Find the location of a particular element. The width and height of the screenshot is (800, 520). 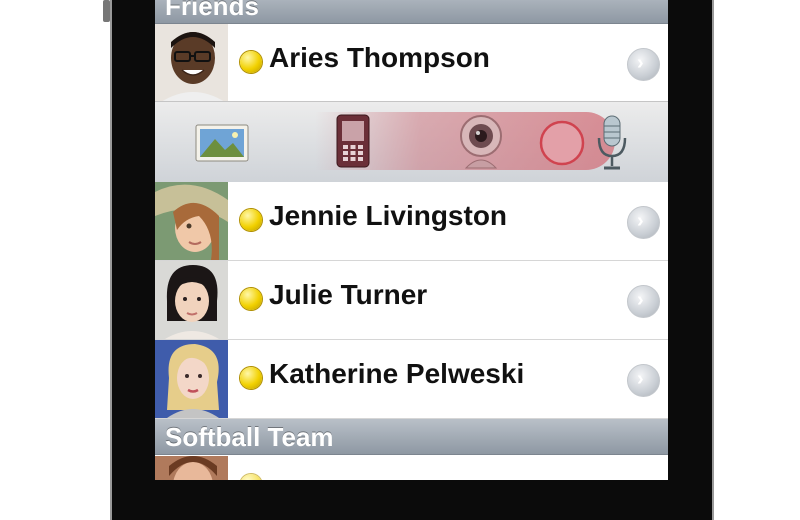

contact-row-katherine-pelweski: Katherine Pelweski › is located at coordinates (411, 379).